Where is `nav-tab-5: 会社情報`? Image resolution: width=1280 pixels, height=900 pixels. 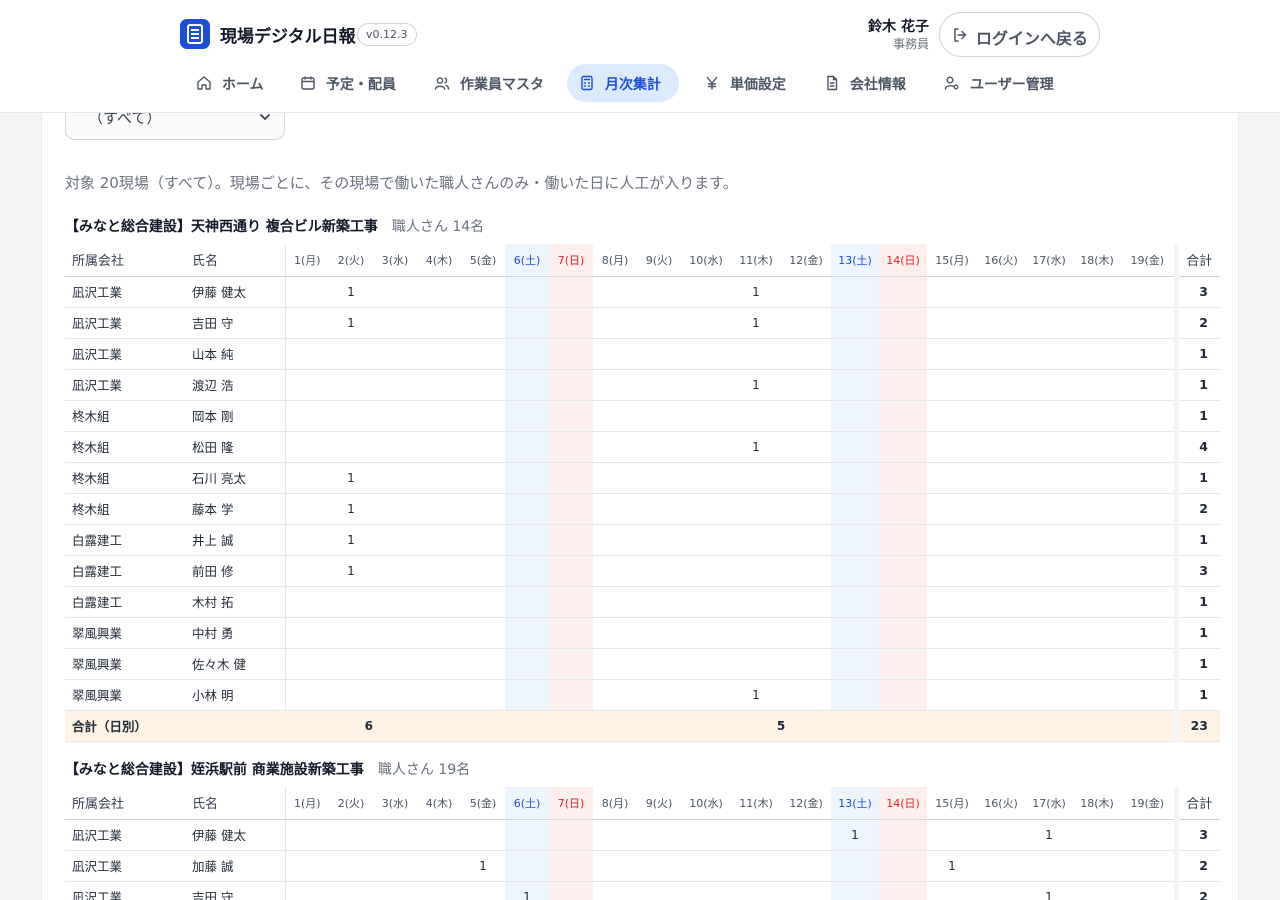 nav-tab-5: 会社情報 is located at coordinates (865, 83).